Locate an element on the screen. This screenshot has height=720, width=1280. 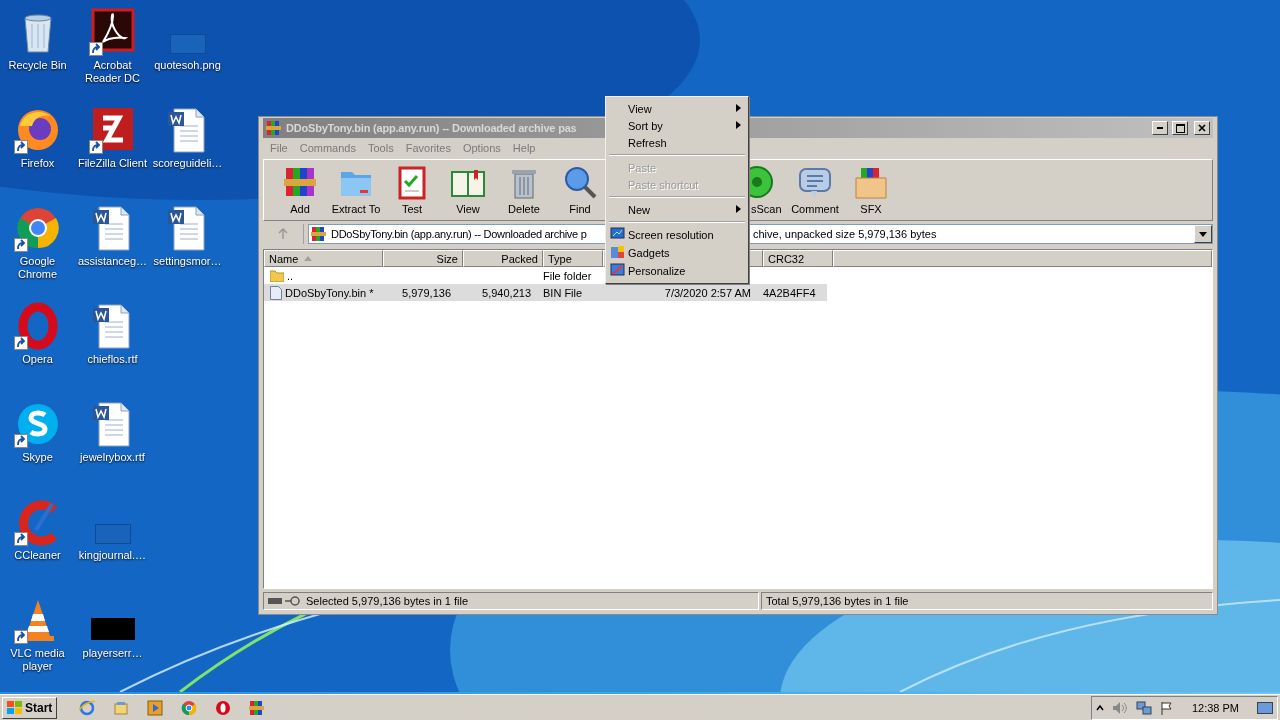
name-cell: DDoSbyTony.bin * is located at coordinates (320, 292).